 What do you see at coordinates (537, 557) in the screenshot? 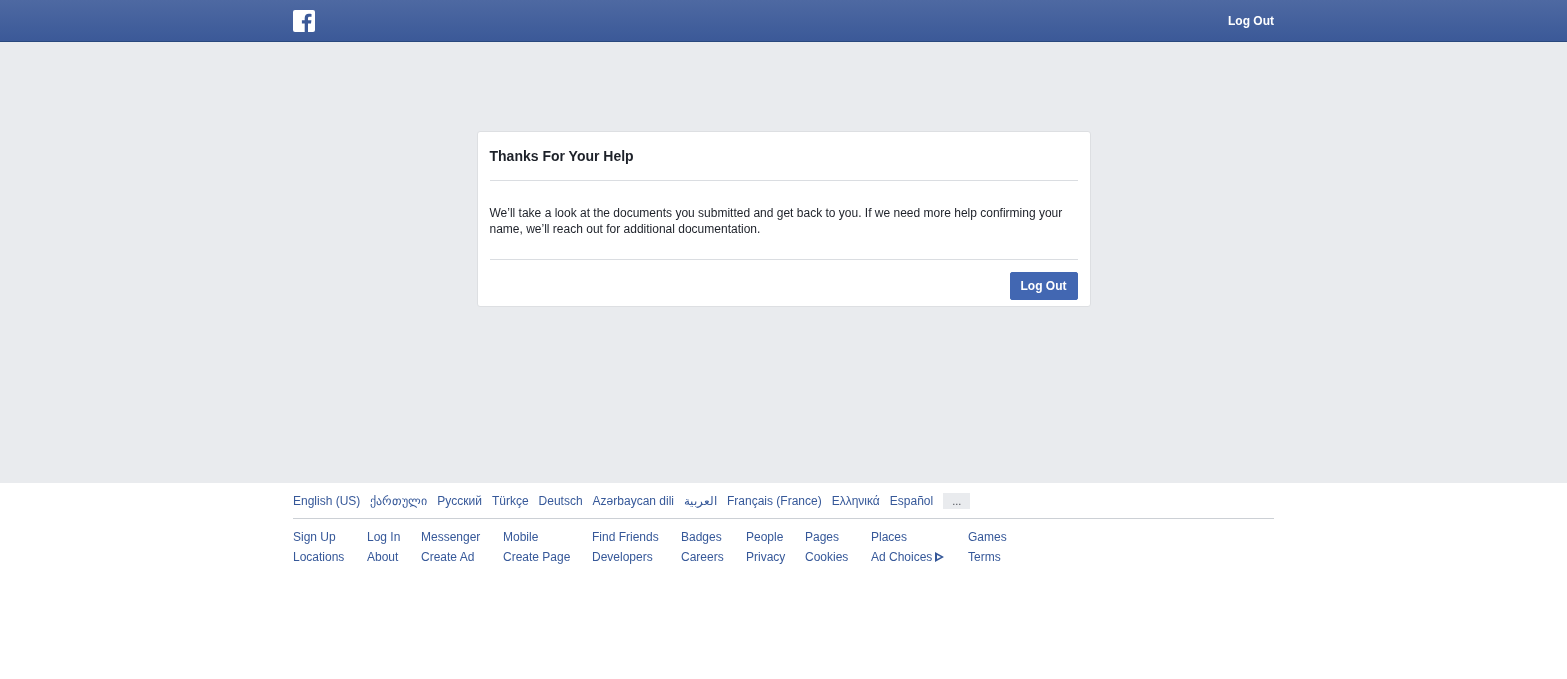
I see `footer-link: Create Page` at bounding box center [537, 557].